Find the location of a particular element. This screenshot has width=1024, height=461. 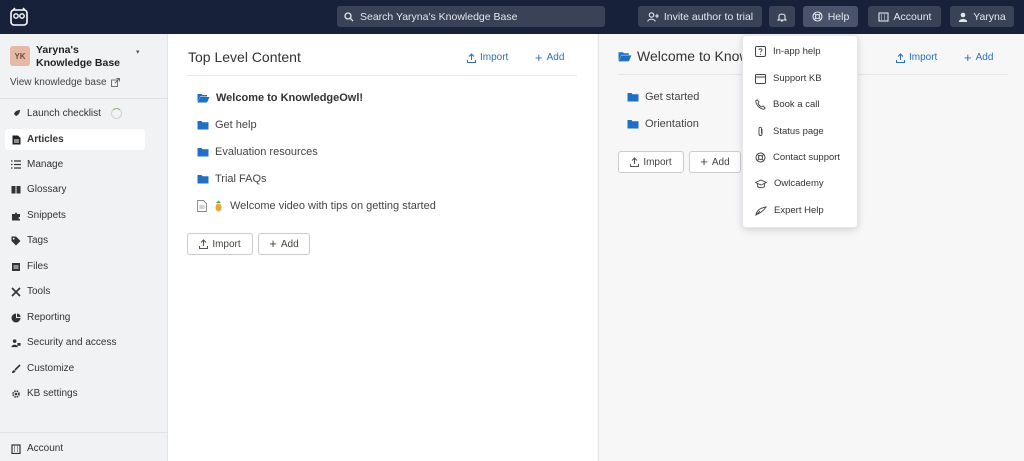

menu-item-contact-support: Contact support is located at coordinates (797, 157).